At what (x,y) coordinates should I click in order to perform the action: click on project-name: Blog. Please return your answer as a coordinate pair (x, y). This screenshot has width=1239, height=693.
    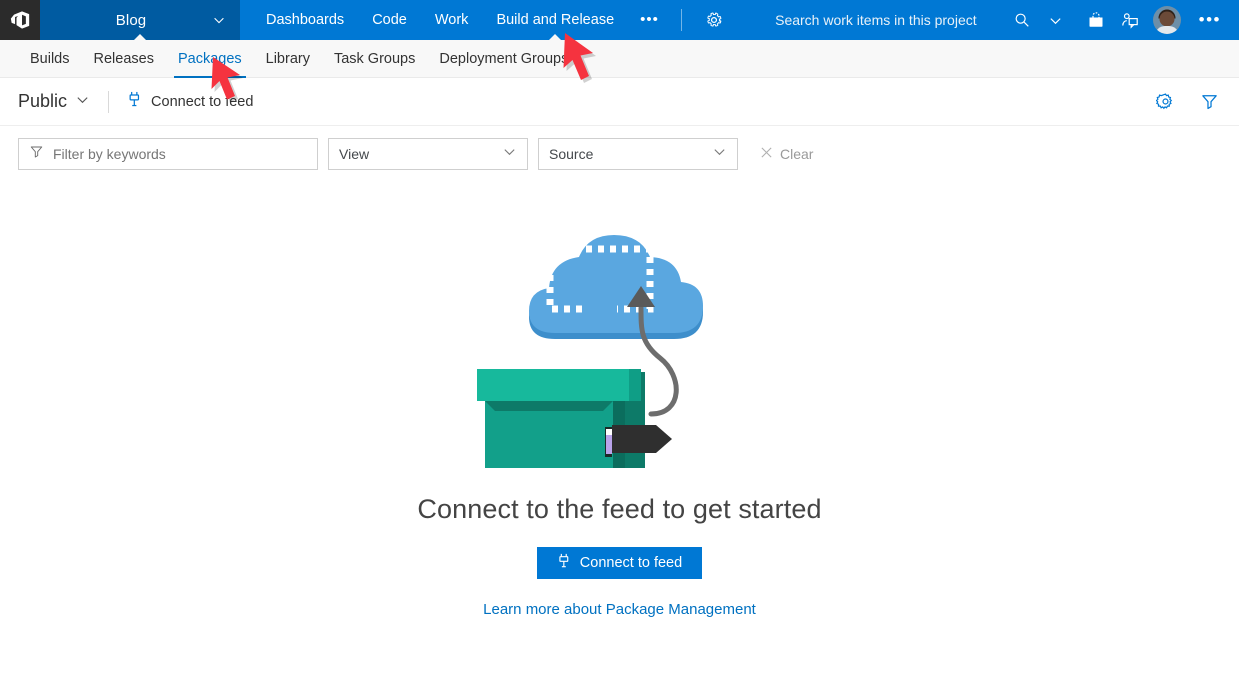
    Looking at the image, I should click on (131, 20).